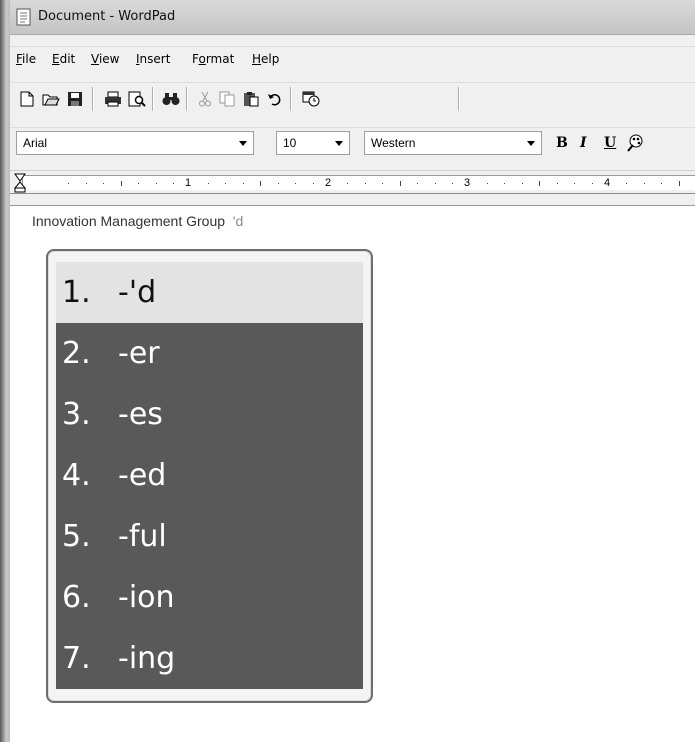  Describe the element at coordinates (20, 183) in the screenshot. I see `indent-marker-icon` at that location.